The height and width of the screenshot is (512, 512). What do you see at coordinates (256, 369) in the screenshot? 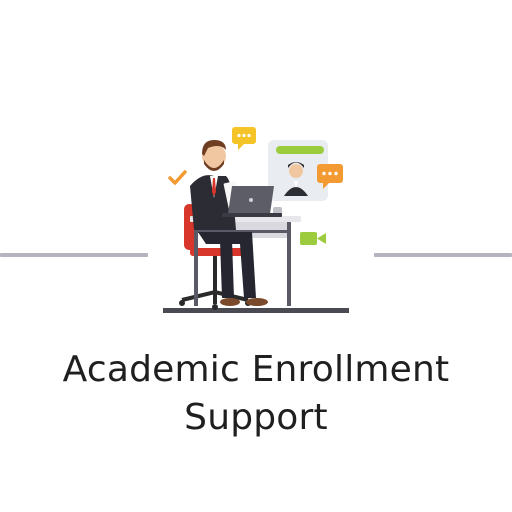
I see `title-line-1: Academic Enrollment` at bounding box center [256, 369].